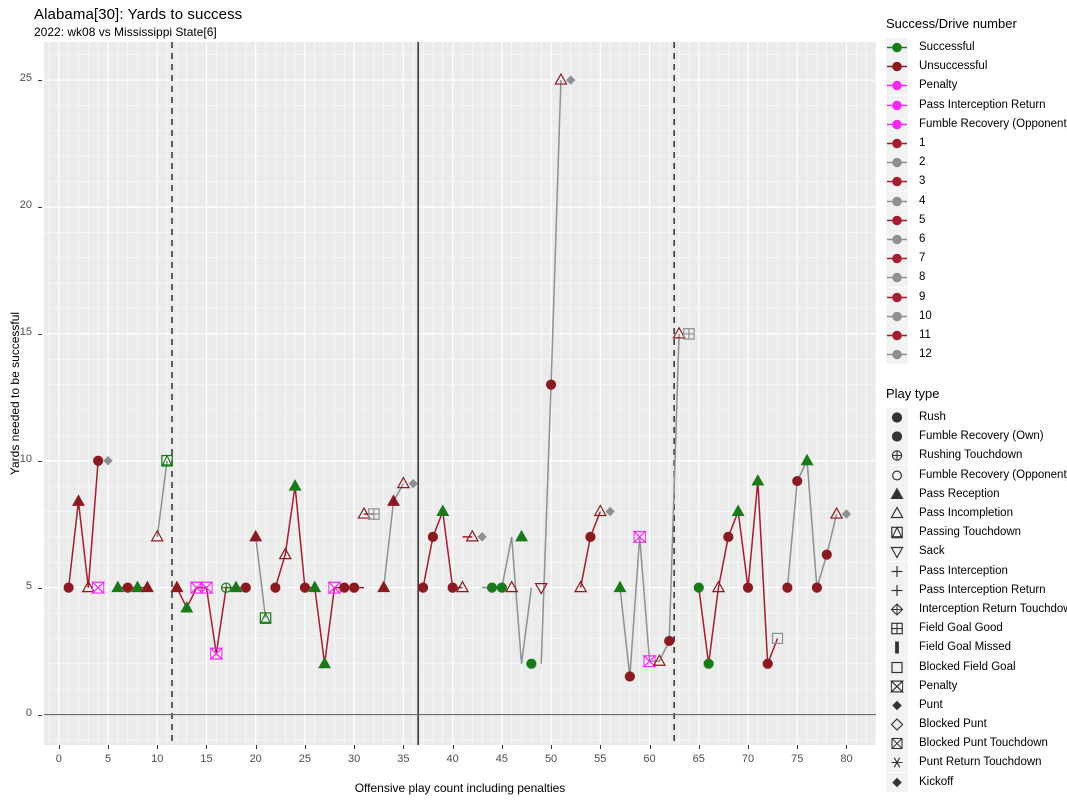 The height and width of the screenshot is (800, 1067). Describe the element at coordinates (897, 647) in the screenshot. I see `bar-icon` at that location.